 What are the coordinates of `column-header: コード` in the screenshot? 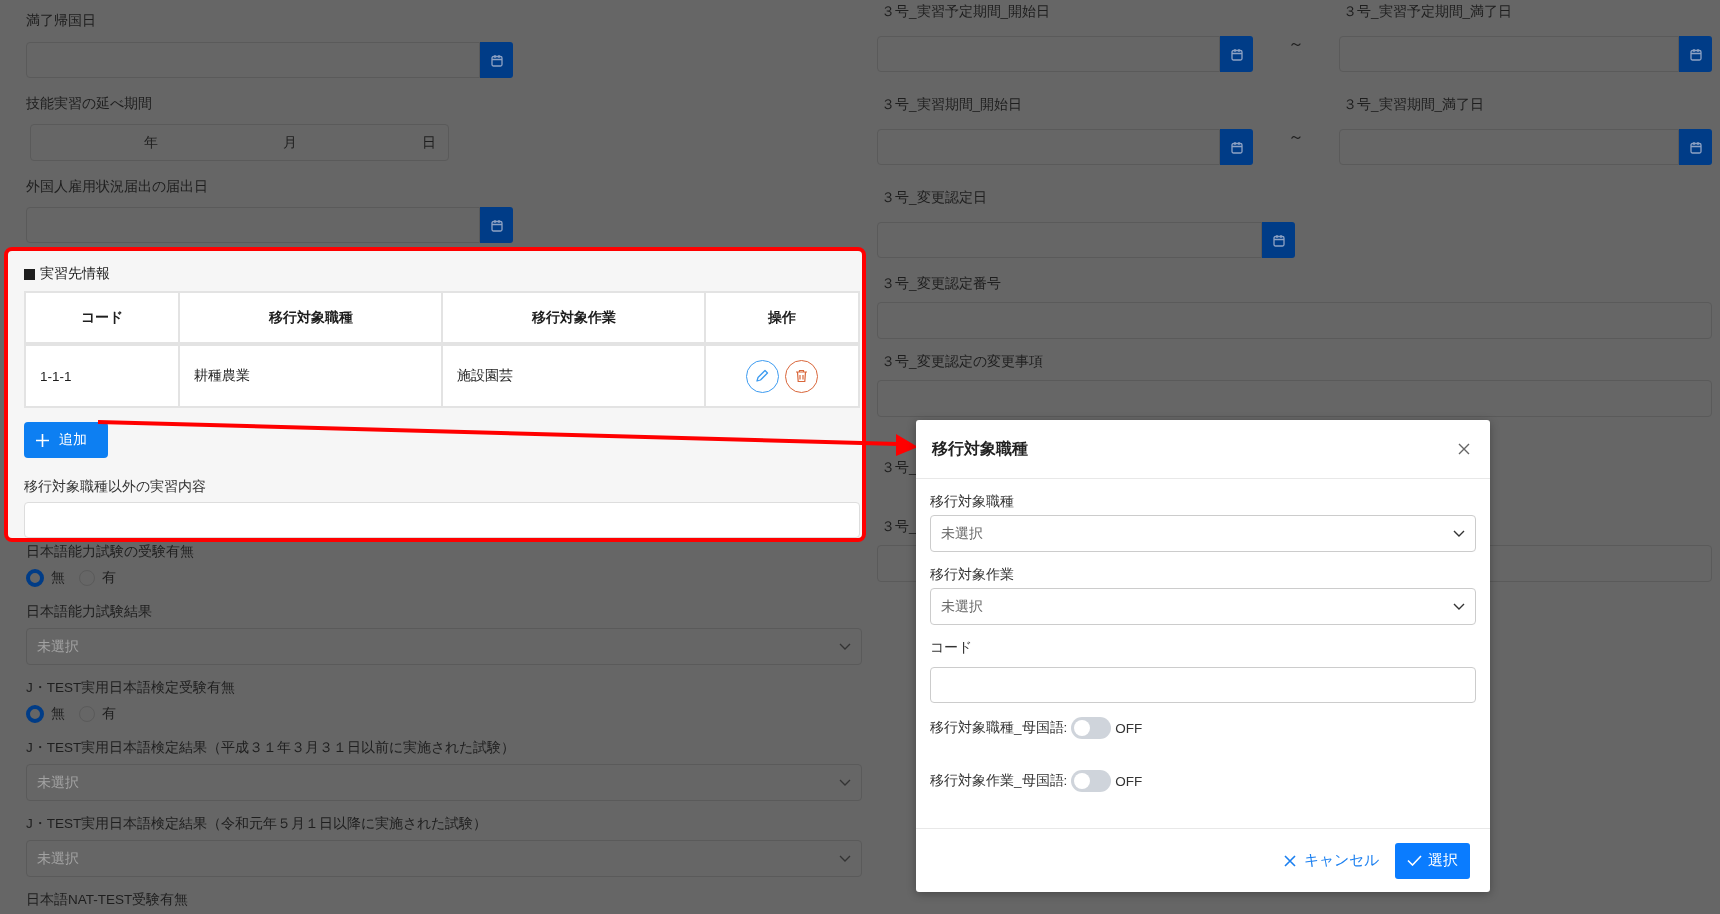 It's located at (102, 318).